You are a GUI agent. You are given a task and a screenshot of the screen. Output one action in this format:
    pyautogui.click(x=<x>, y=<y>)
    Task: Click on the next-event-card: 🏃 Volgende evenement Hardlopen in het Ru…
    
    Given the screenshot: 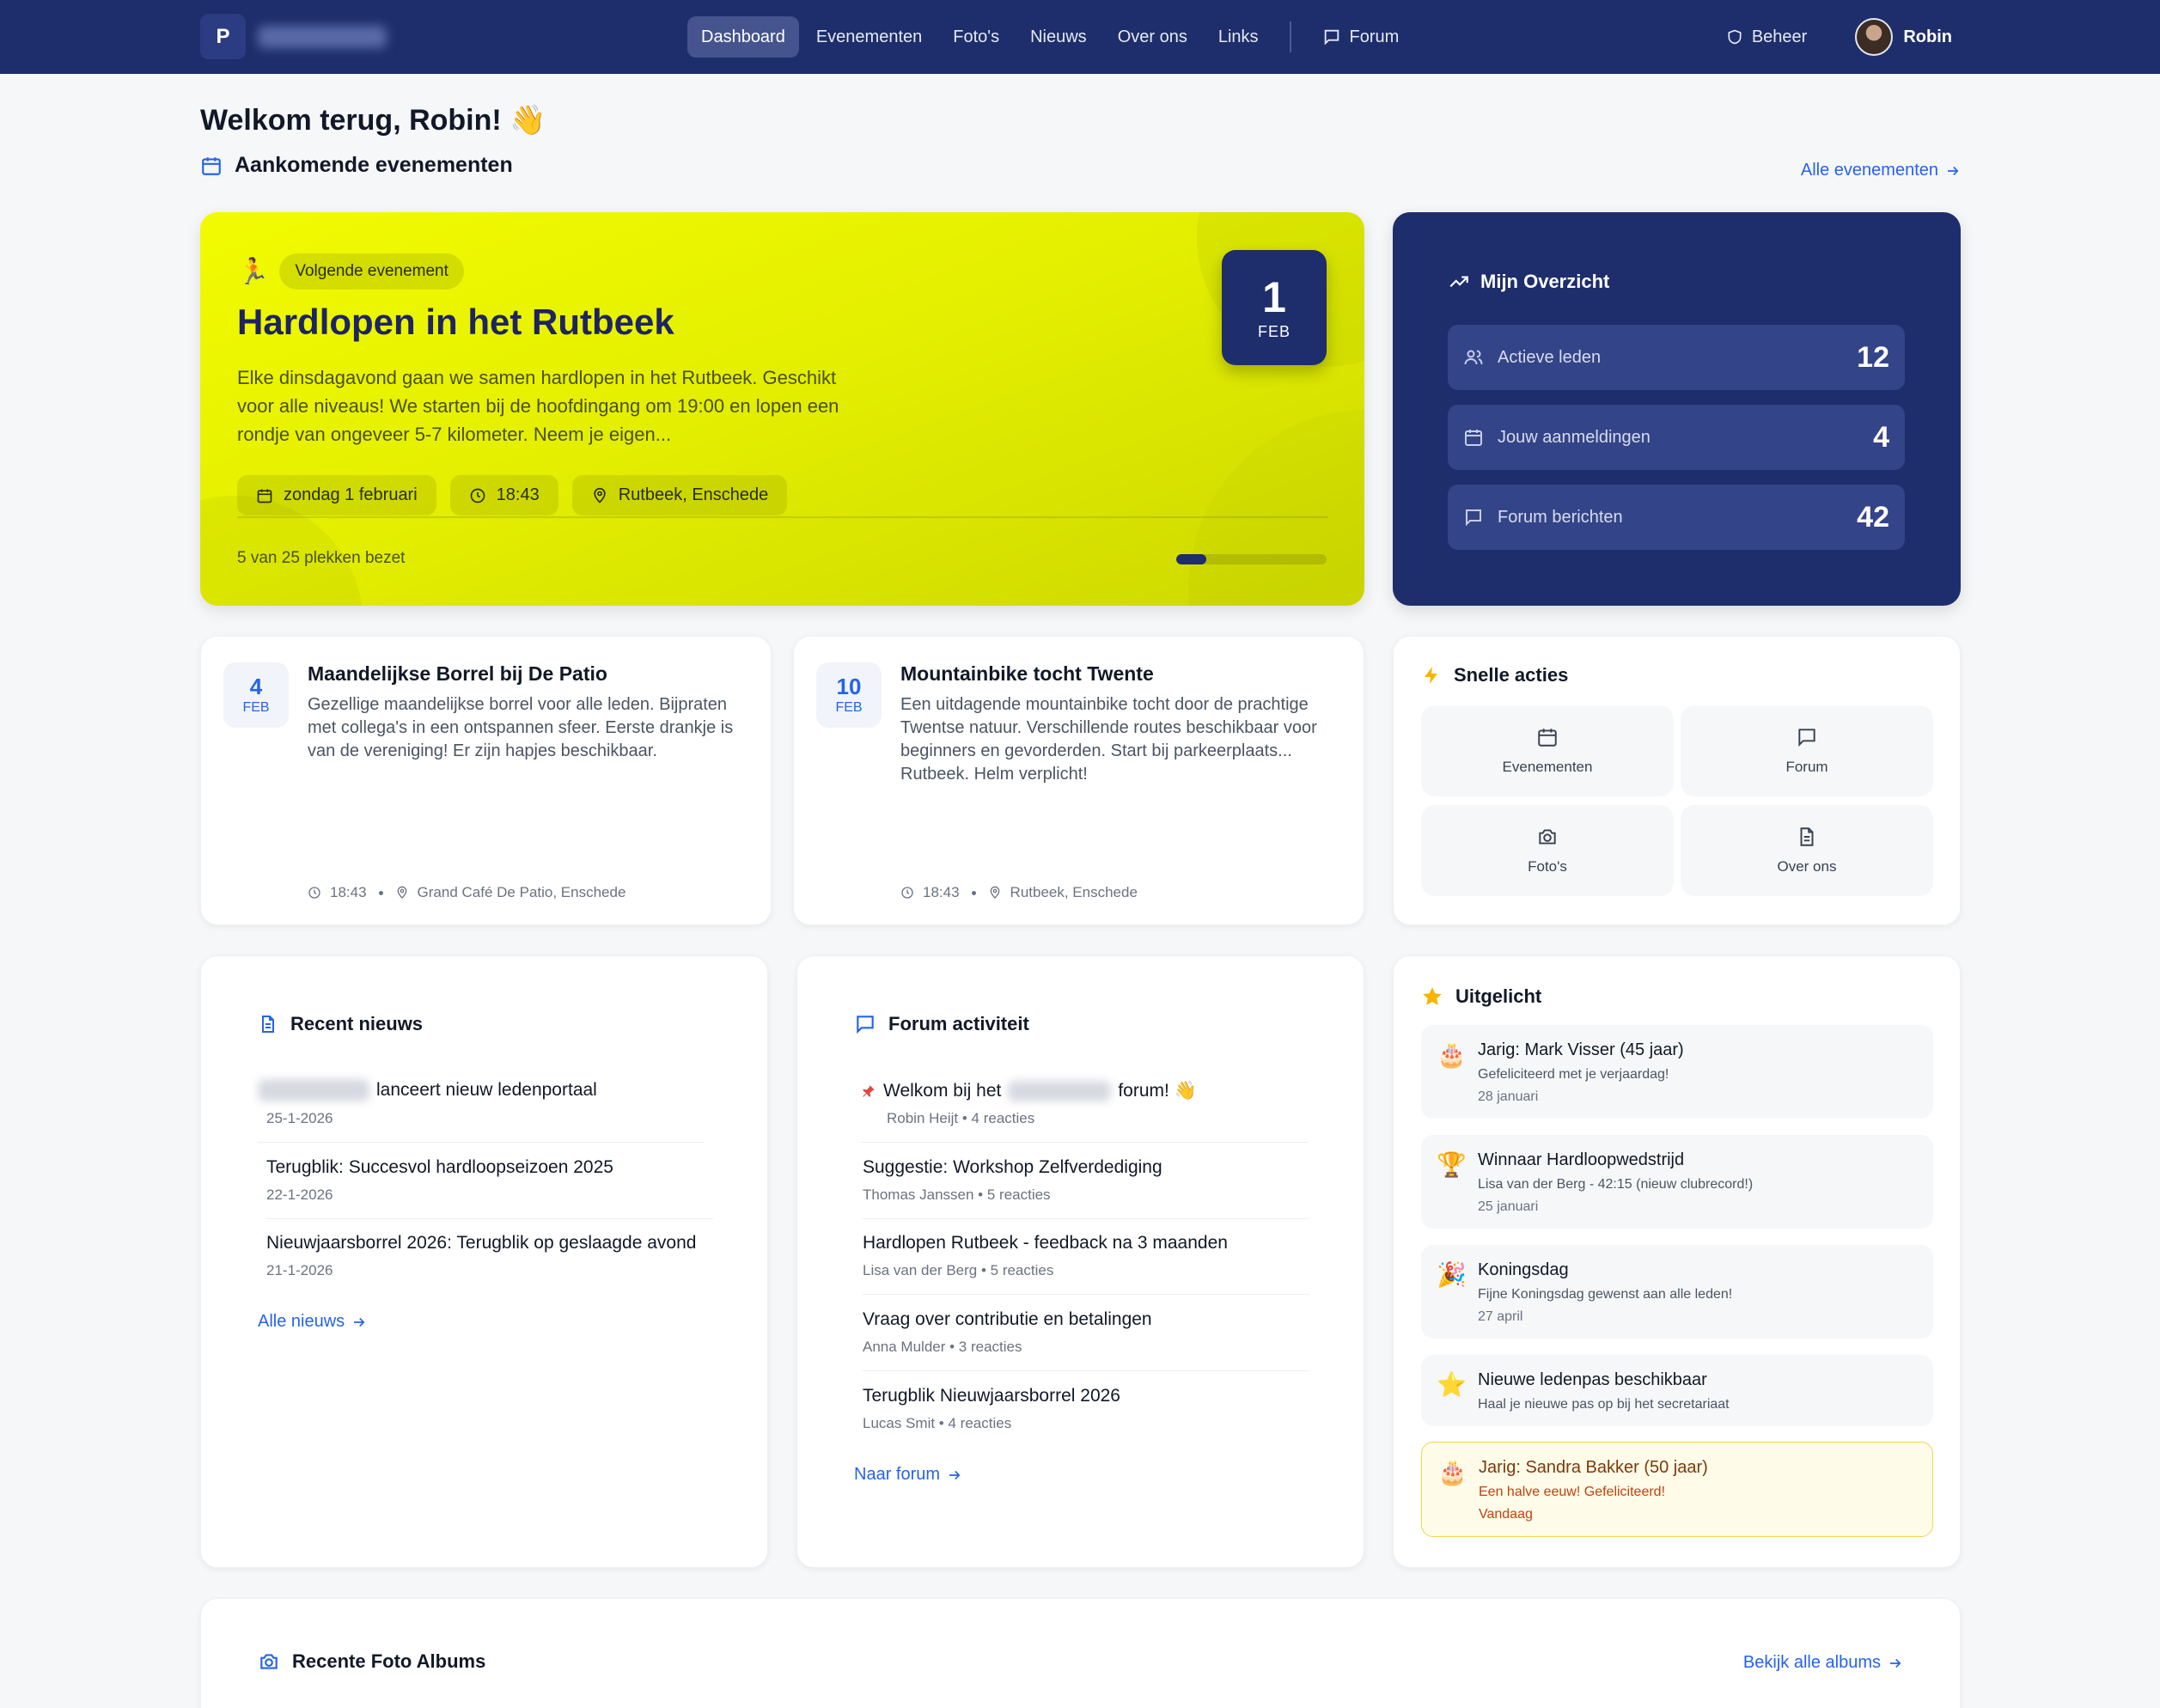 What is the action you would take?
    pyautogui.click(x=782, y=409)
    